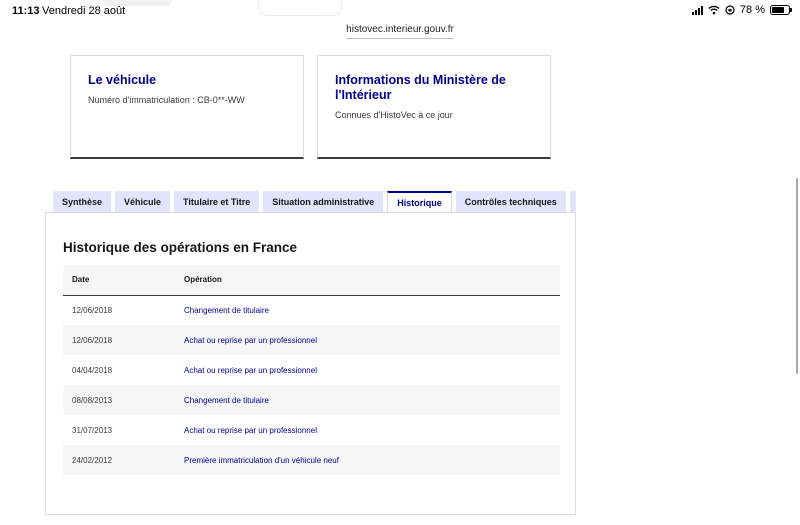 This screenshot has width=800, height=525. What do you see at coordinates (400, 31) in the screenshot?
I see `url-text: histovec.interieur.gouv.fr` at bounding box center [400, 31].